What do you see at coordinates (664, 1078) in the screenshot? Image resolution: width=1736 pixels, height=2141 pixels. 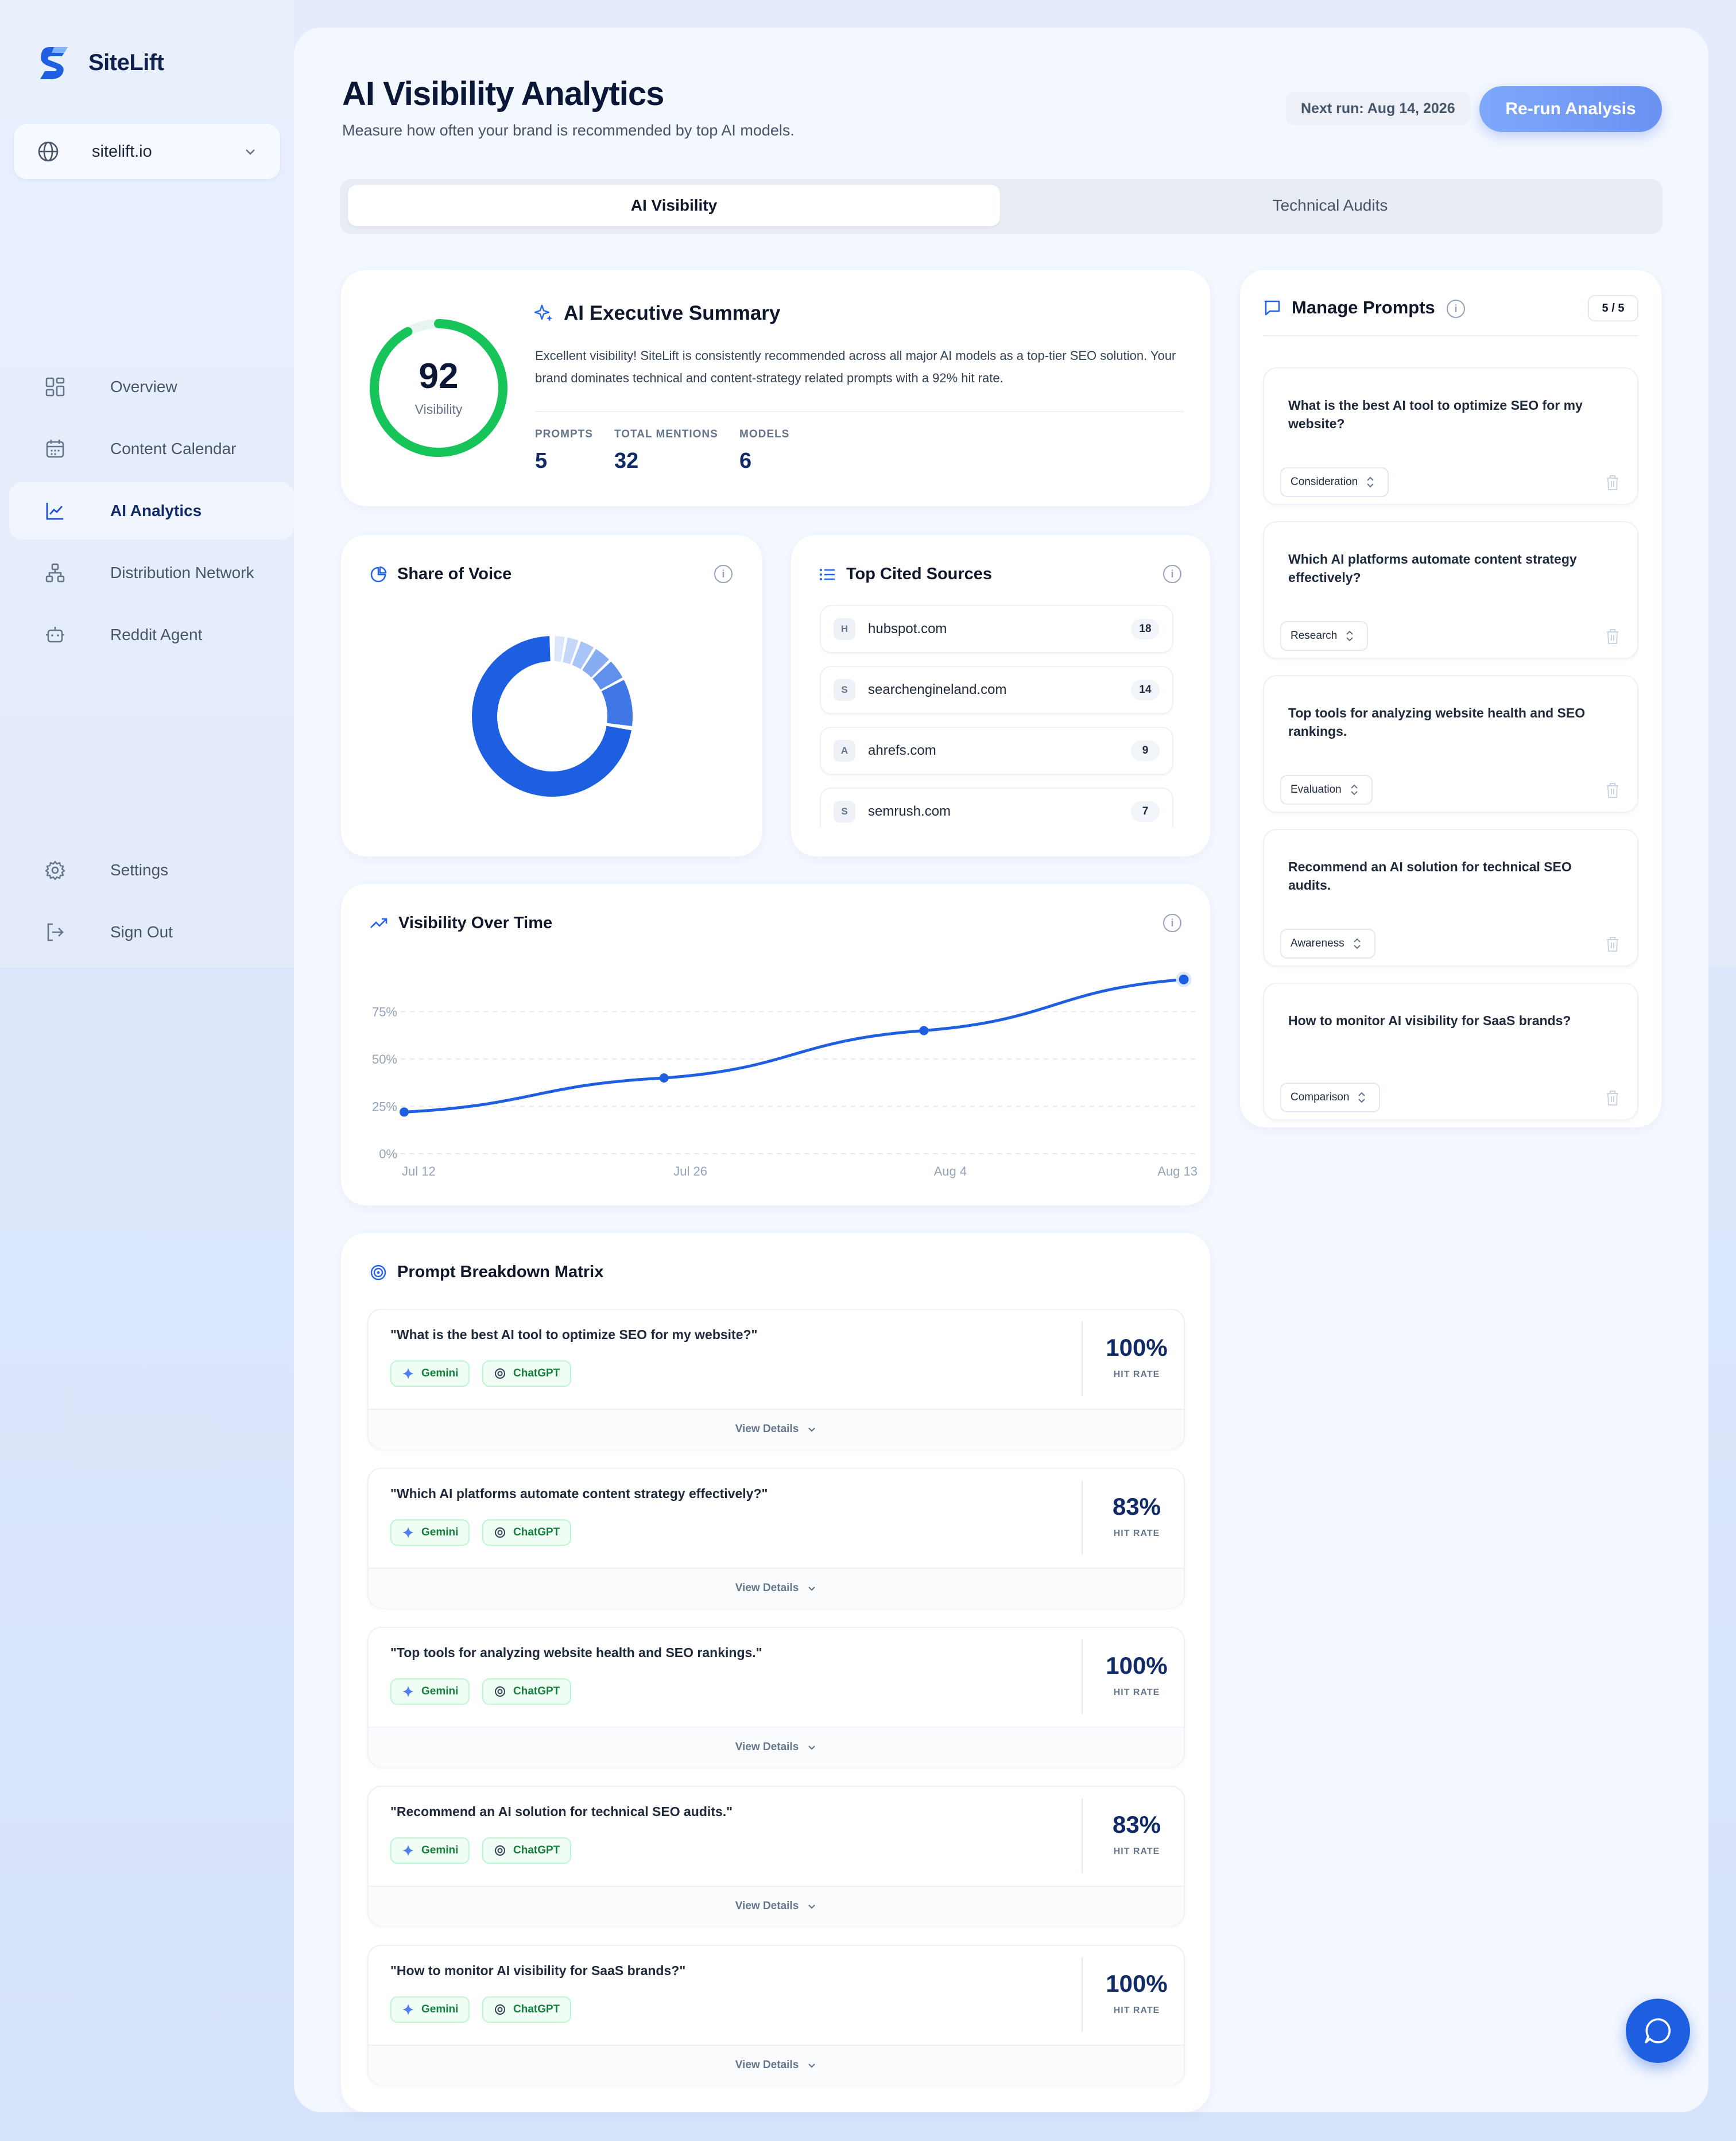 I see `data-point` at bounding box center [664, 1078].